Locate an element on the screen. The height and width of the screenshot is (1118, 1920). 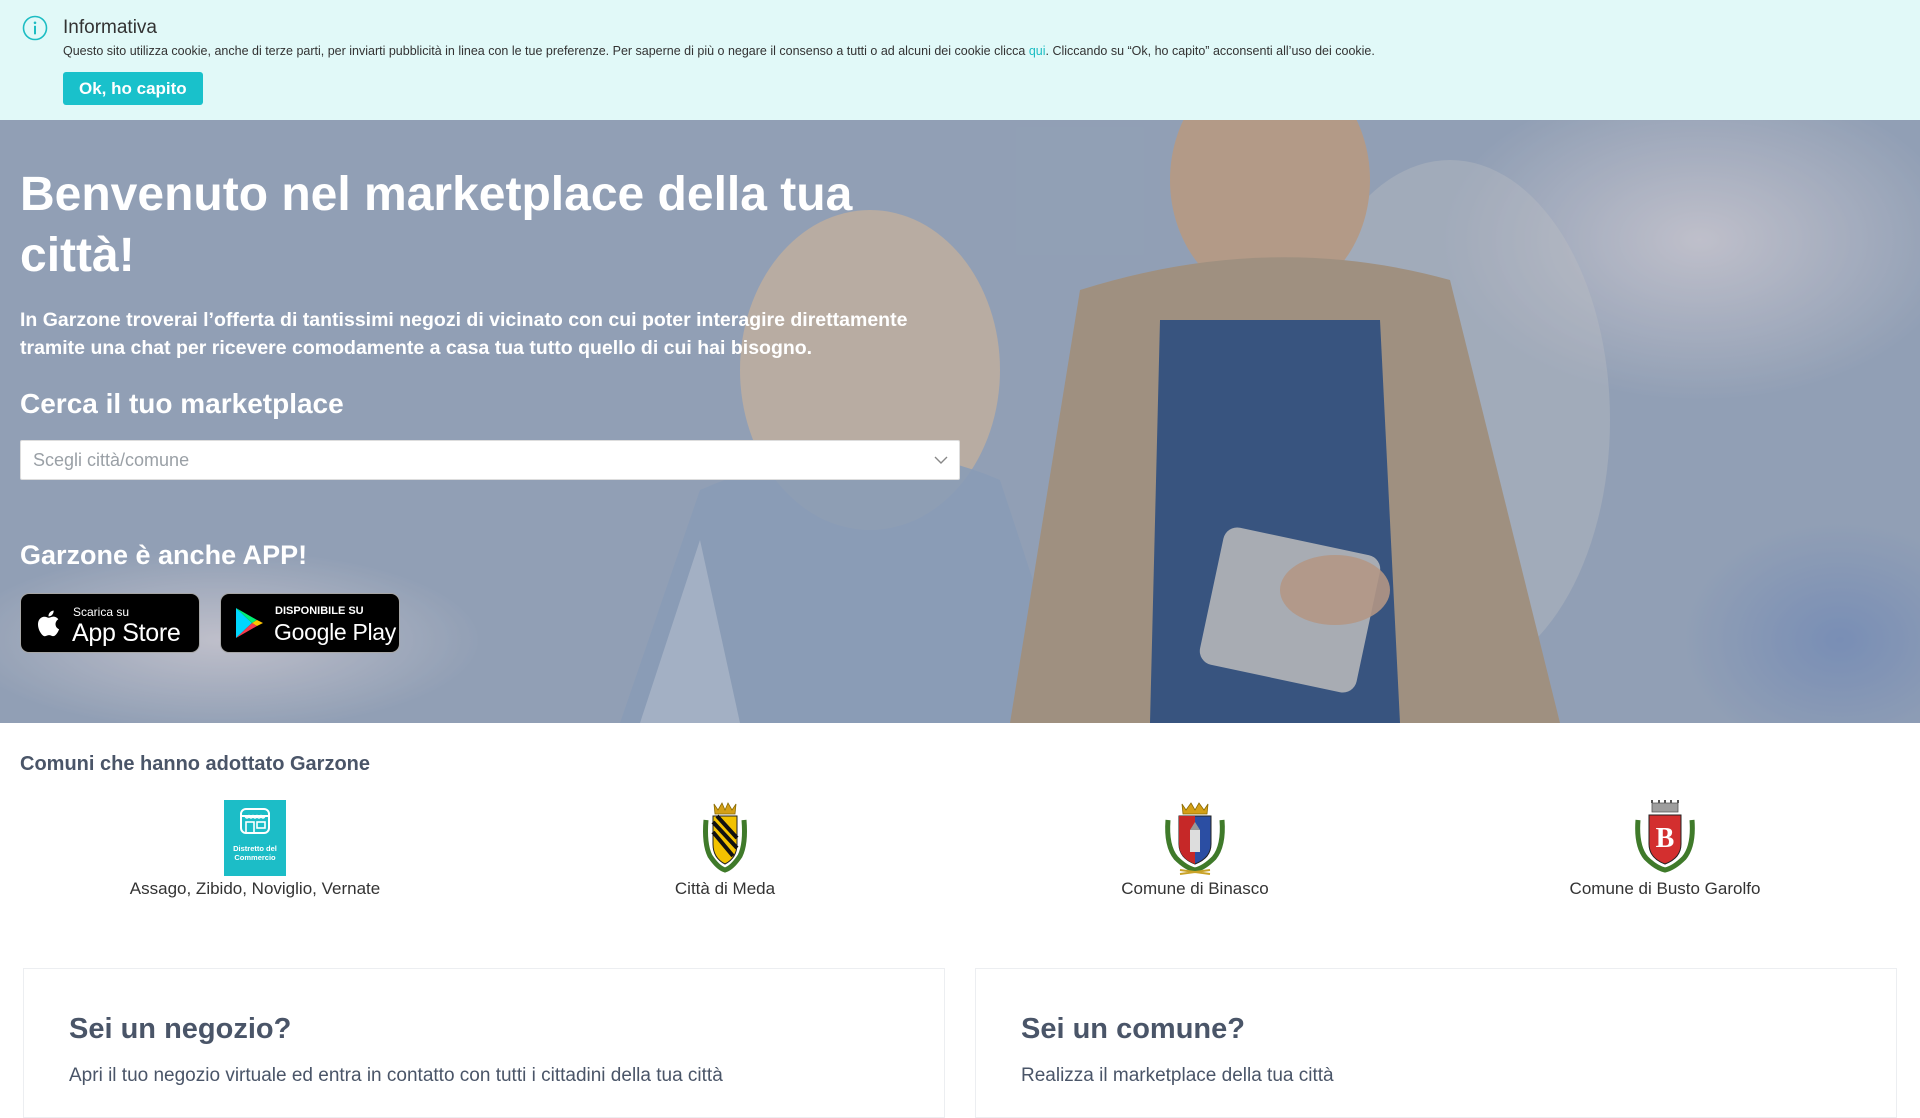
cookie-title: Informativa is located at coordinates (110, 27).